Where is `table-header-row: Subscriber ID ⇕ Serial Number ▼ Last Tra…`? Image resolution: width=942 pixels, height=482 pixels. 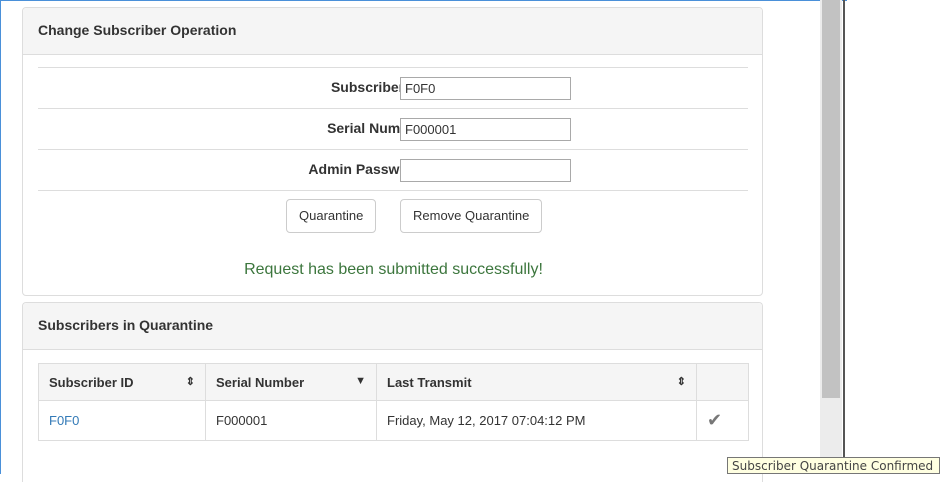 table-header-row: Subscriber ID ⇕ Serial Number ▼ Last Tra… is located at coordinates (393, 382).